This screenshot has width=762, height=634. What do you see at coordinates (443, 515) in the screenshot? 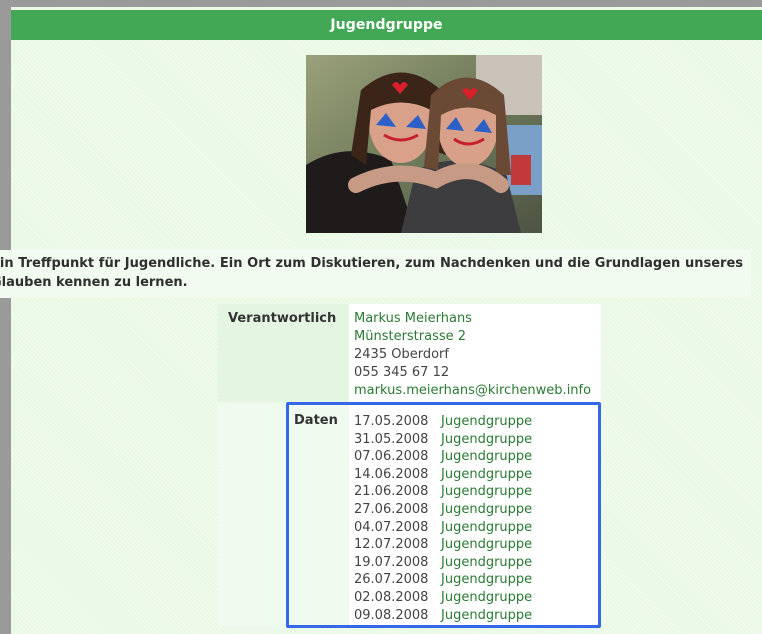
I see `dates-selection-highlight` at bounding box center [443, 515].